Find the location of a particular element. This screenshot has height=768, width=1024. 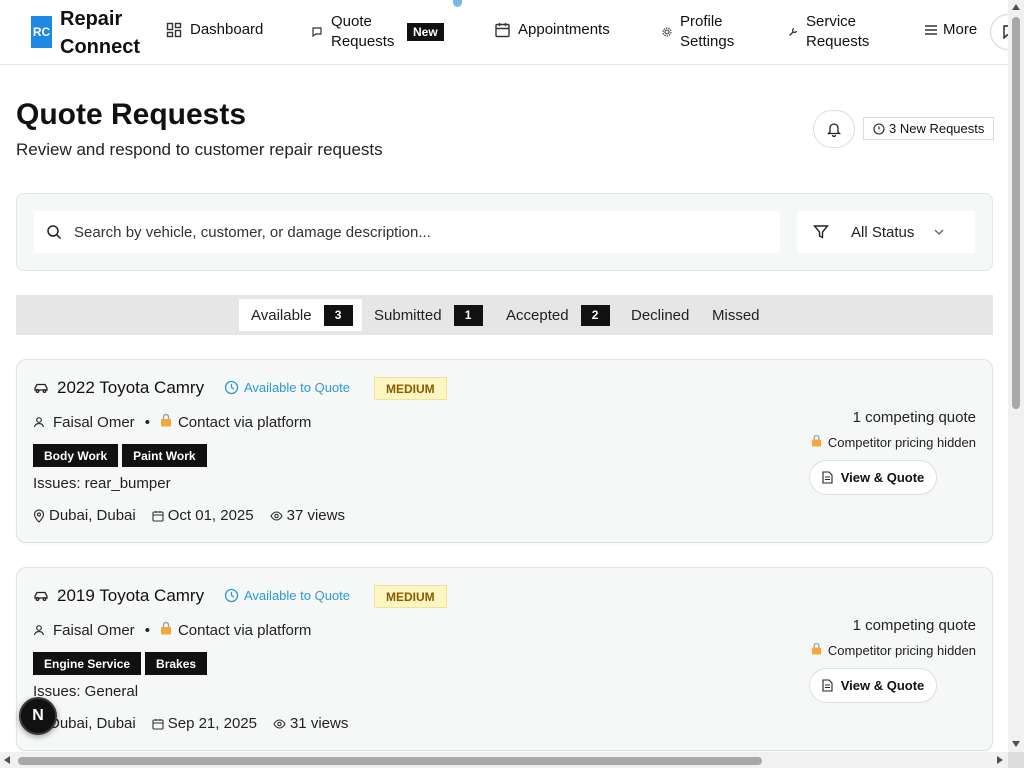

card-title: 2022 Toyota Camry is located at coordinates (118, 388).